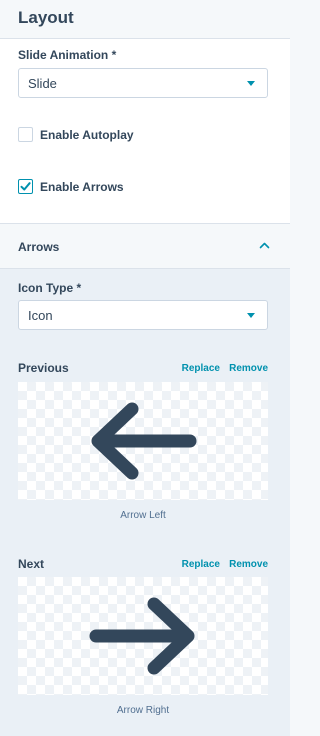  What do you see at coordinates (145, 246) in the screenshot?
I see `arrows-accordion-header: Arrows` at bounding box center [145, 246].